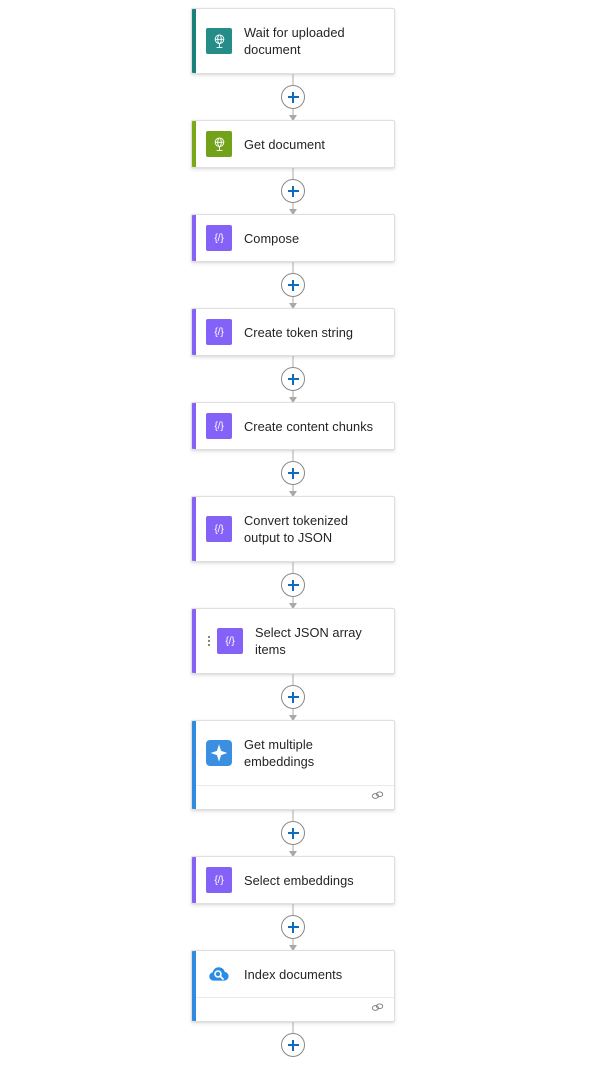 The height and width of the screenshot is (1068, 600). I want to click on node-body: {/} Select JSON array items, so click(293, 641).